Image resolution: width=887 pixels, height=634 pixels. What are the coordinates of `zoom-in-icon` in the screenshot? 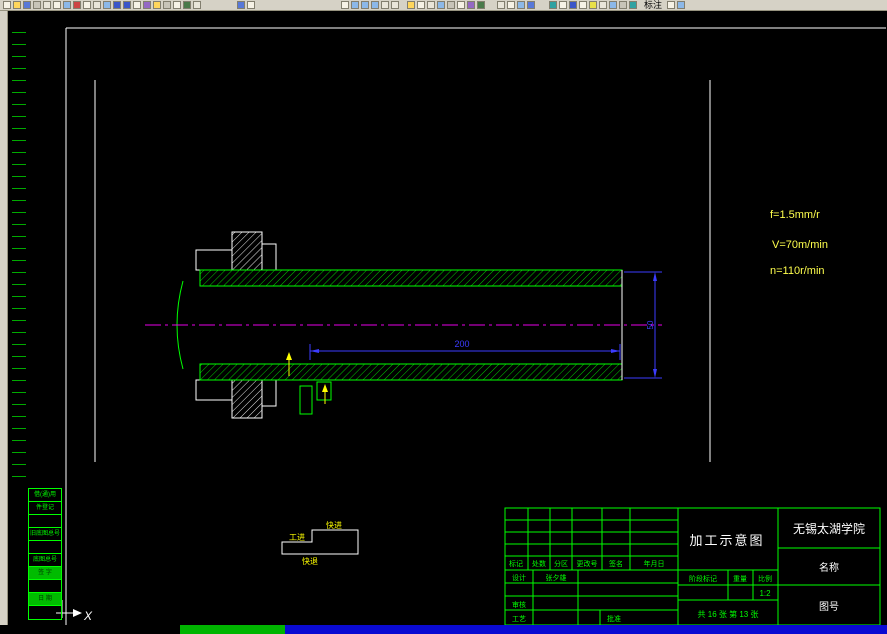 It's located at (385, 5).